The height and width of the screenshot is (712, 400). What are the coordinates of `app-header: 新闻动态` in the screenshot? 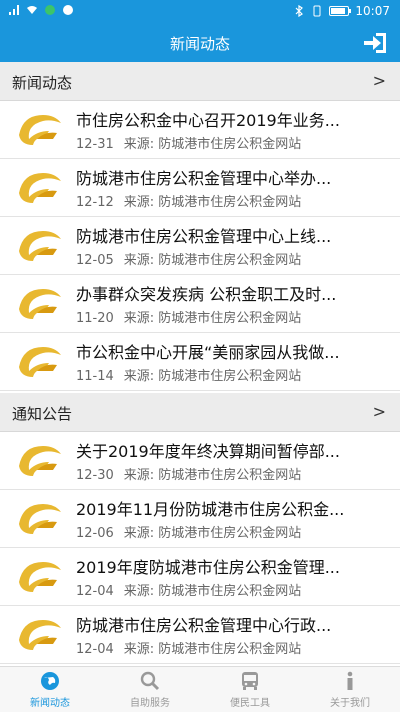 It's located at (200, 43).